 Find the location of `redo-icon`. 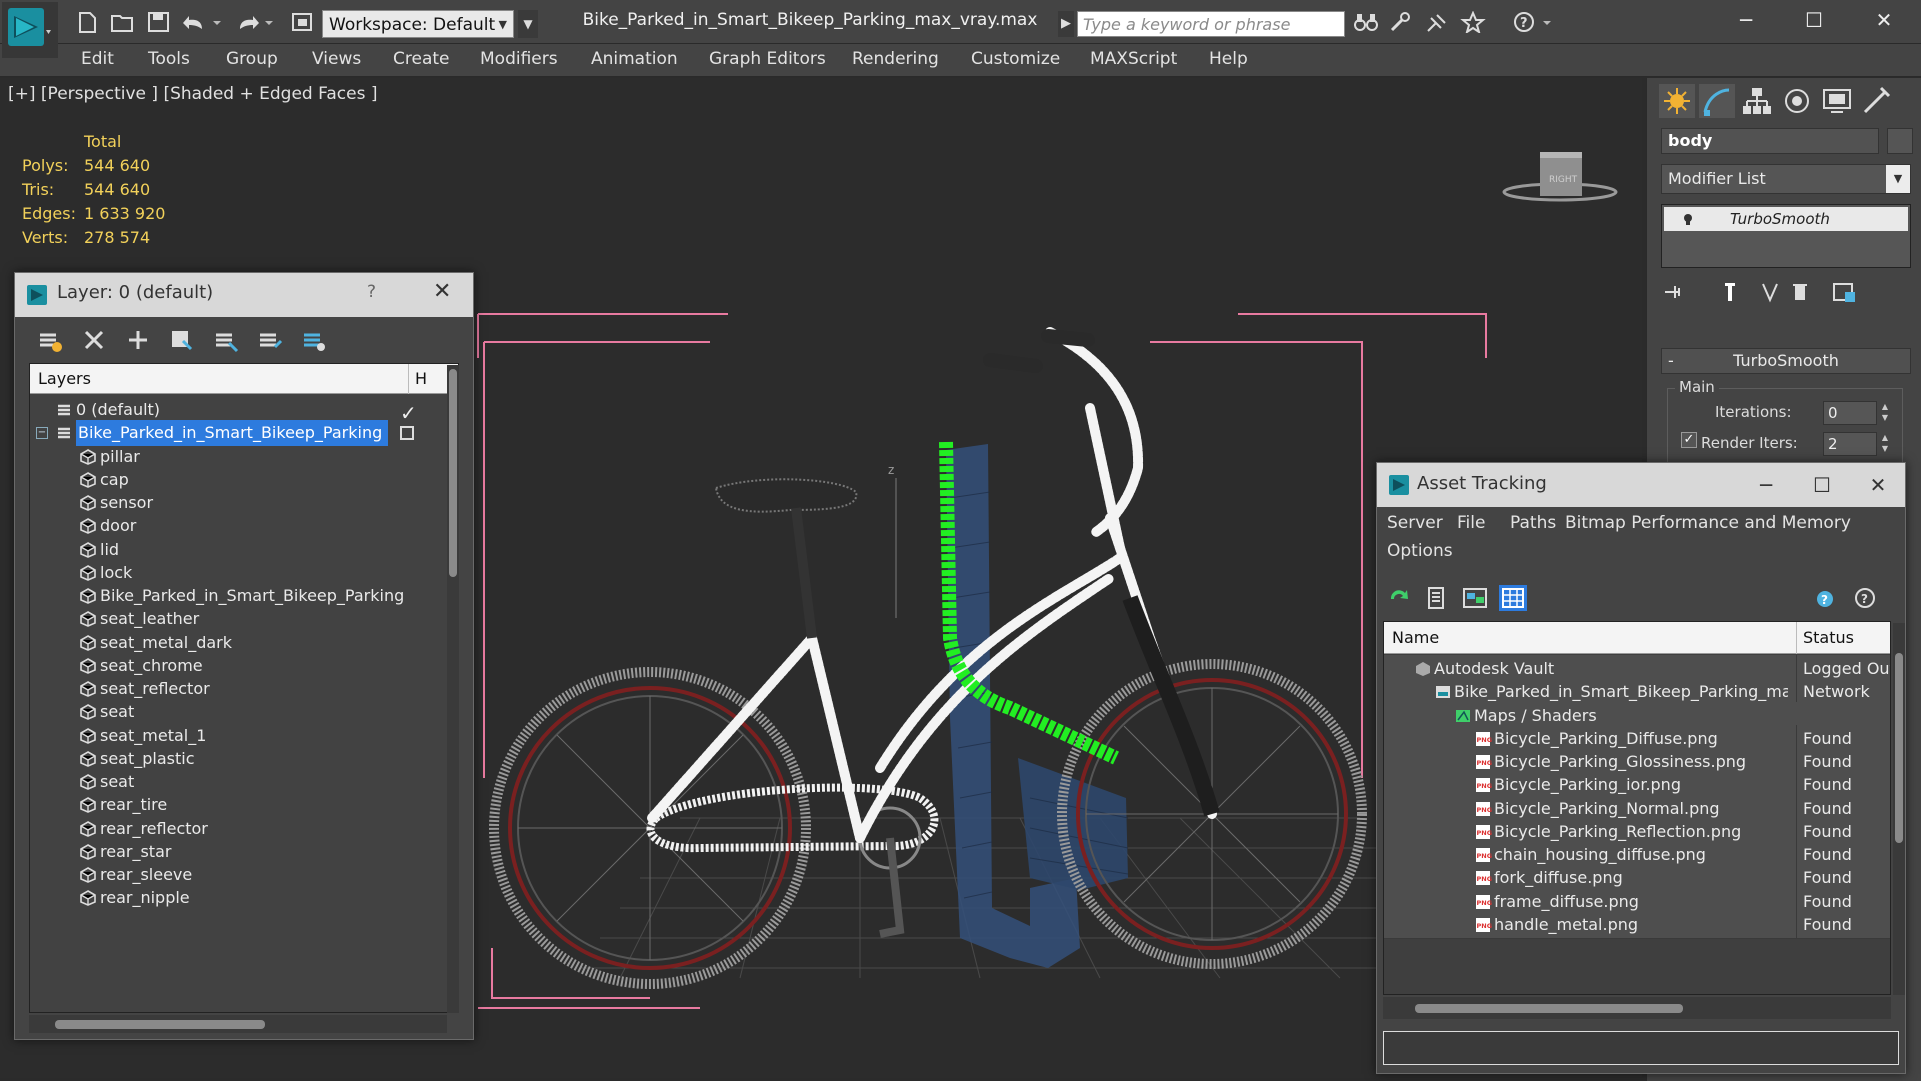

redo-icon is located at coordinates (247, 22).